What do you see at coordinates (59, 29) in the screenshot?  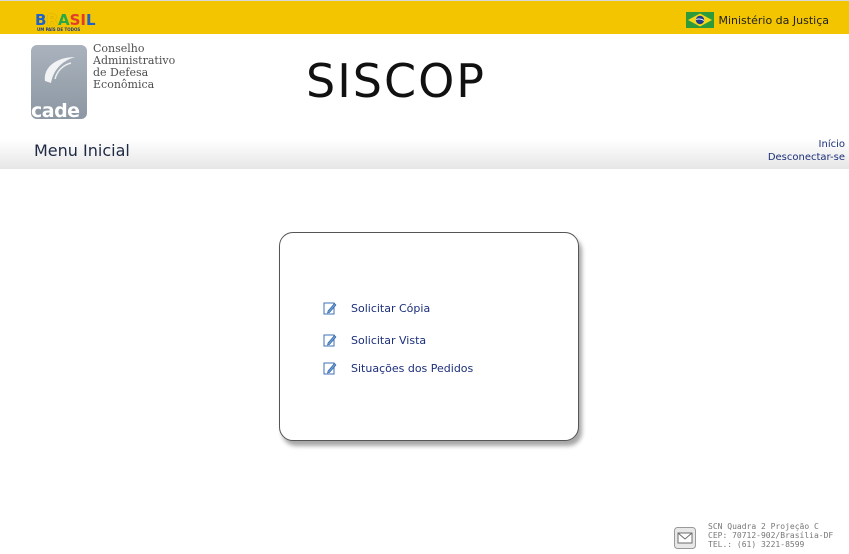 I see `brasil-tagline: UM PAÍS DE TODOS` at bounding box center [59, 29].